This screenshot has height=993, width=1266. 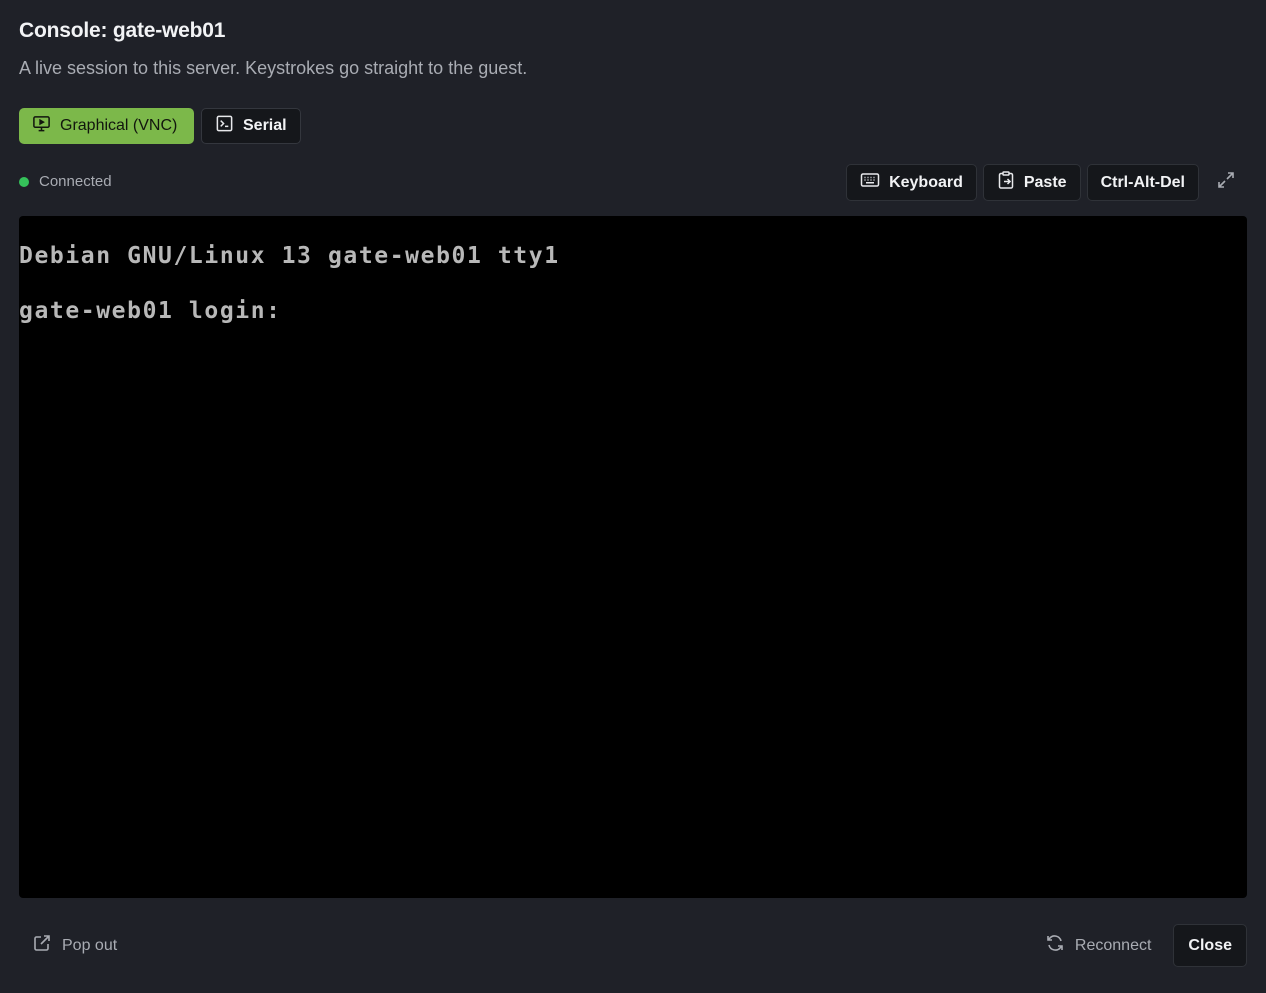 What do you see at coordinates (289, 256) in the screenshot?
I see `console-line: Debian GNU/Linux 13 gate-web01 tty1` at bounding box center [289, 256].